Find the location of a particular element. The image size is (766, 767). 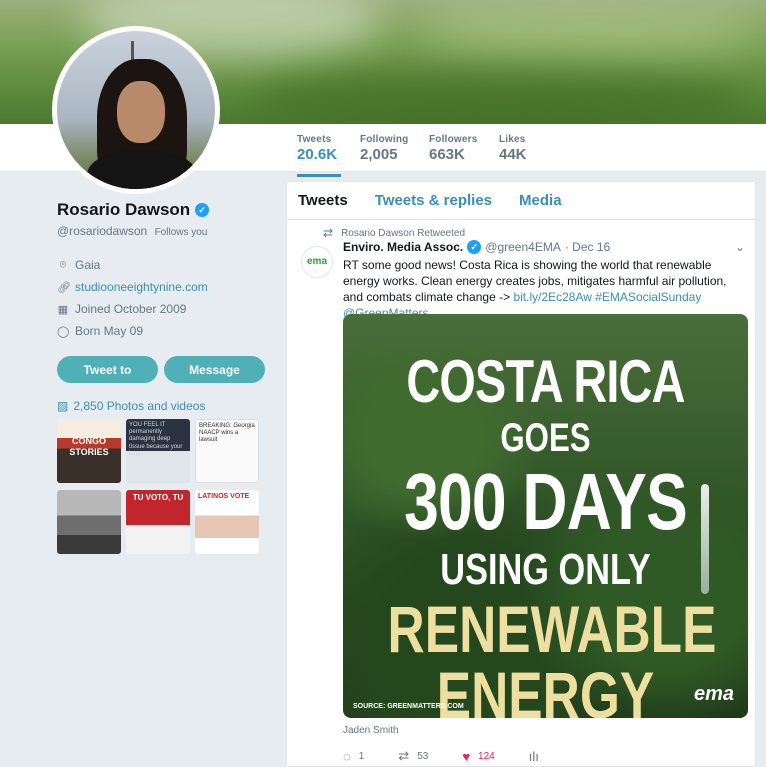

media-line: GOES is located at coordinates (545, 438).